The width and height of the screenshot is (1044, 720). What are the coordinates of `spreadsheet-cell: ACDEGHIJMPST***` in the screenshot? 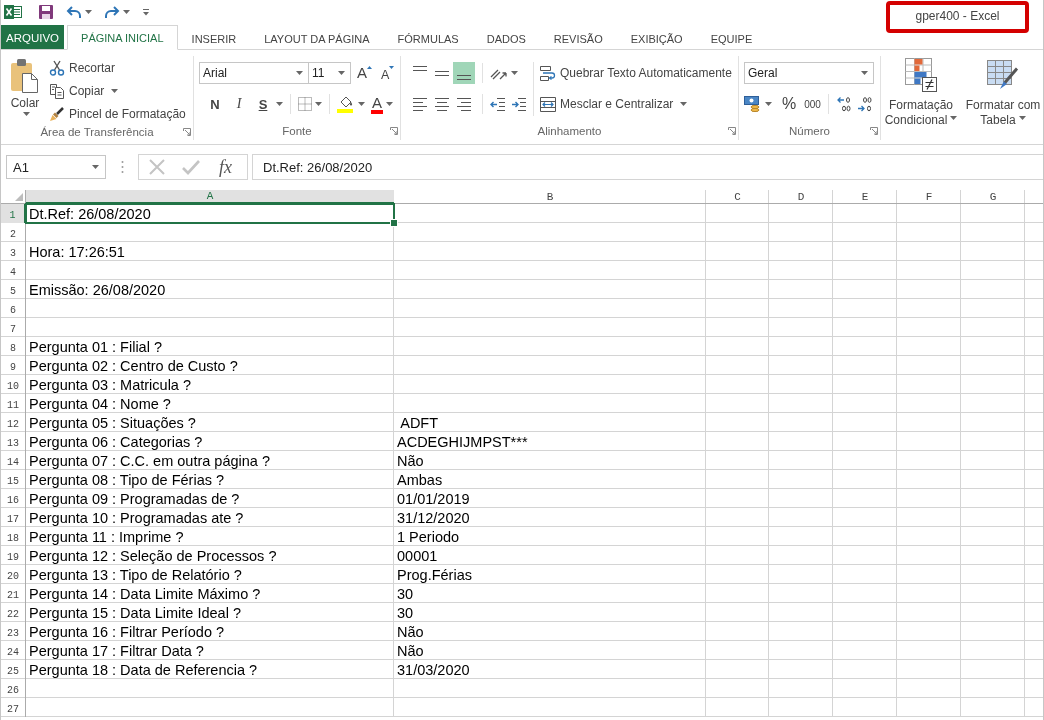 It's located at (550, 441).